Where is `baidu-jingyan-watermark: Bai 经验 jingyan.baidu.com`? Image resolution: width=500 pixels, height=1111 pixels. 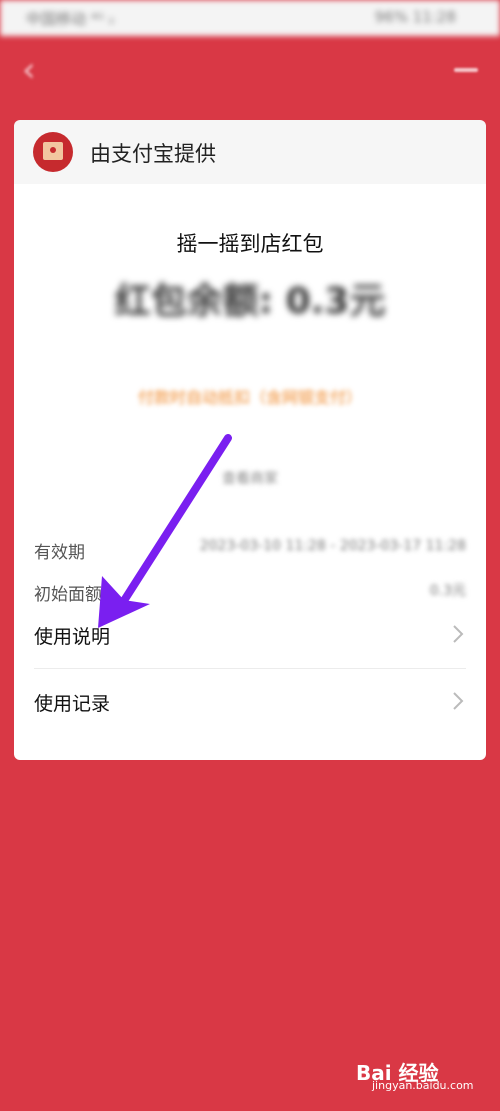
baidu-jingyan-watermark: Bai 经验 jingyan.baidu.com is located at coordinates (416, 1075).